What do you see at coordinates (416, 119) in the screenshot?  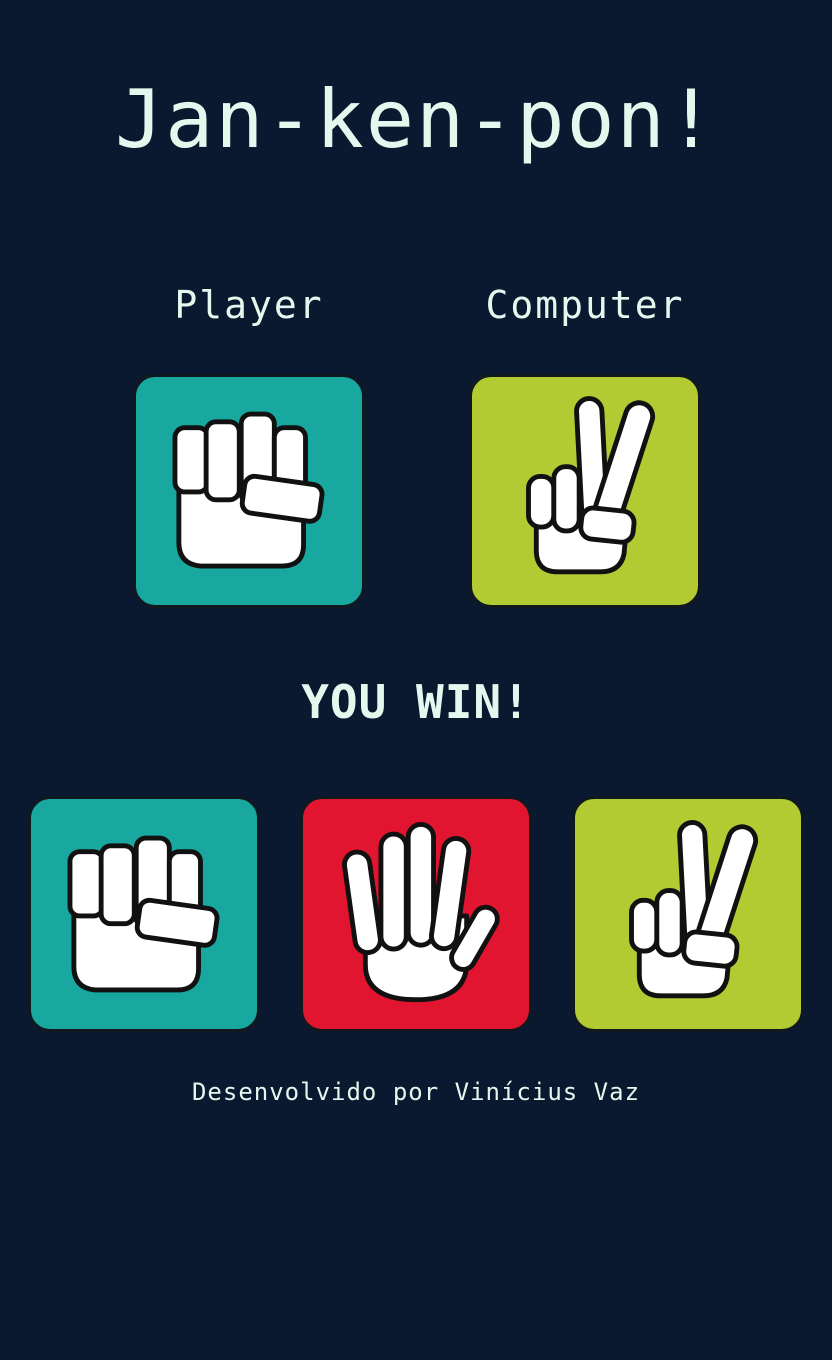 I see `page-title: Jan-ken-pon!` at bounding box center [416, 119].